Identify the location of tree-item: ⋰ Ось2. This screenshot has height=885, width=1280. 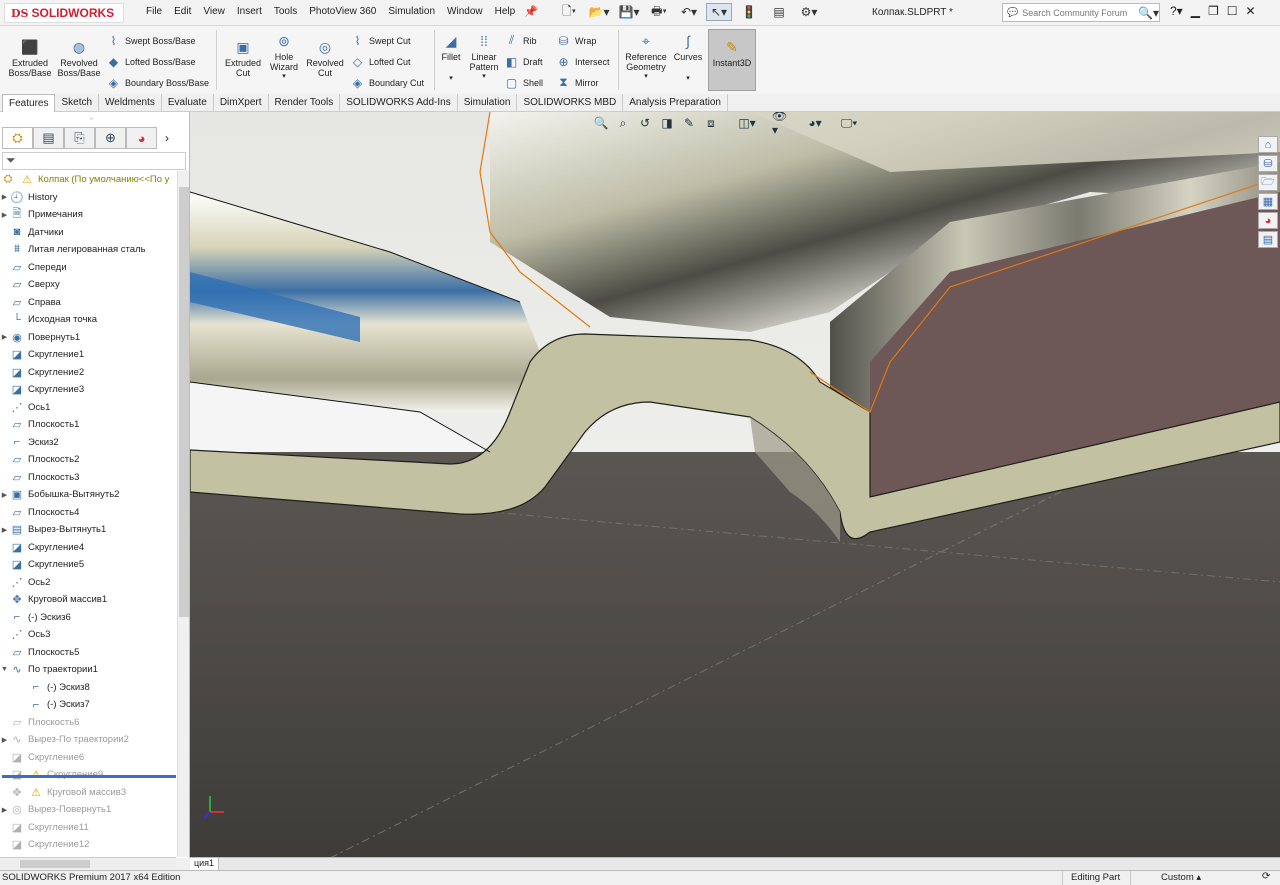
(25, 582).